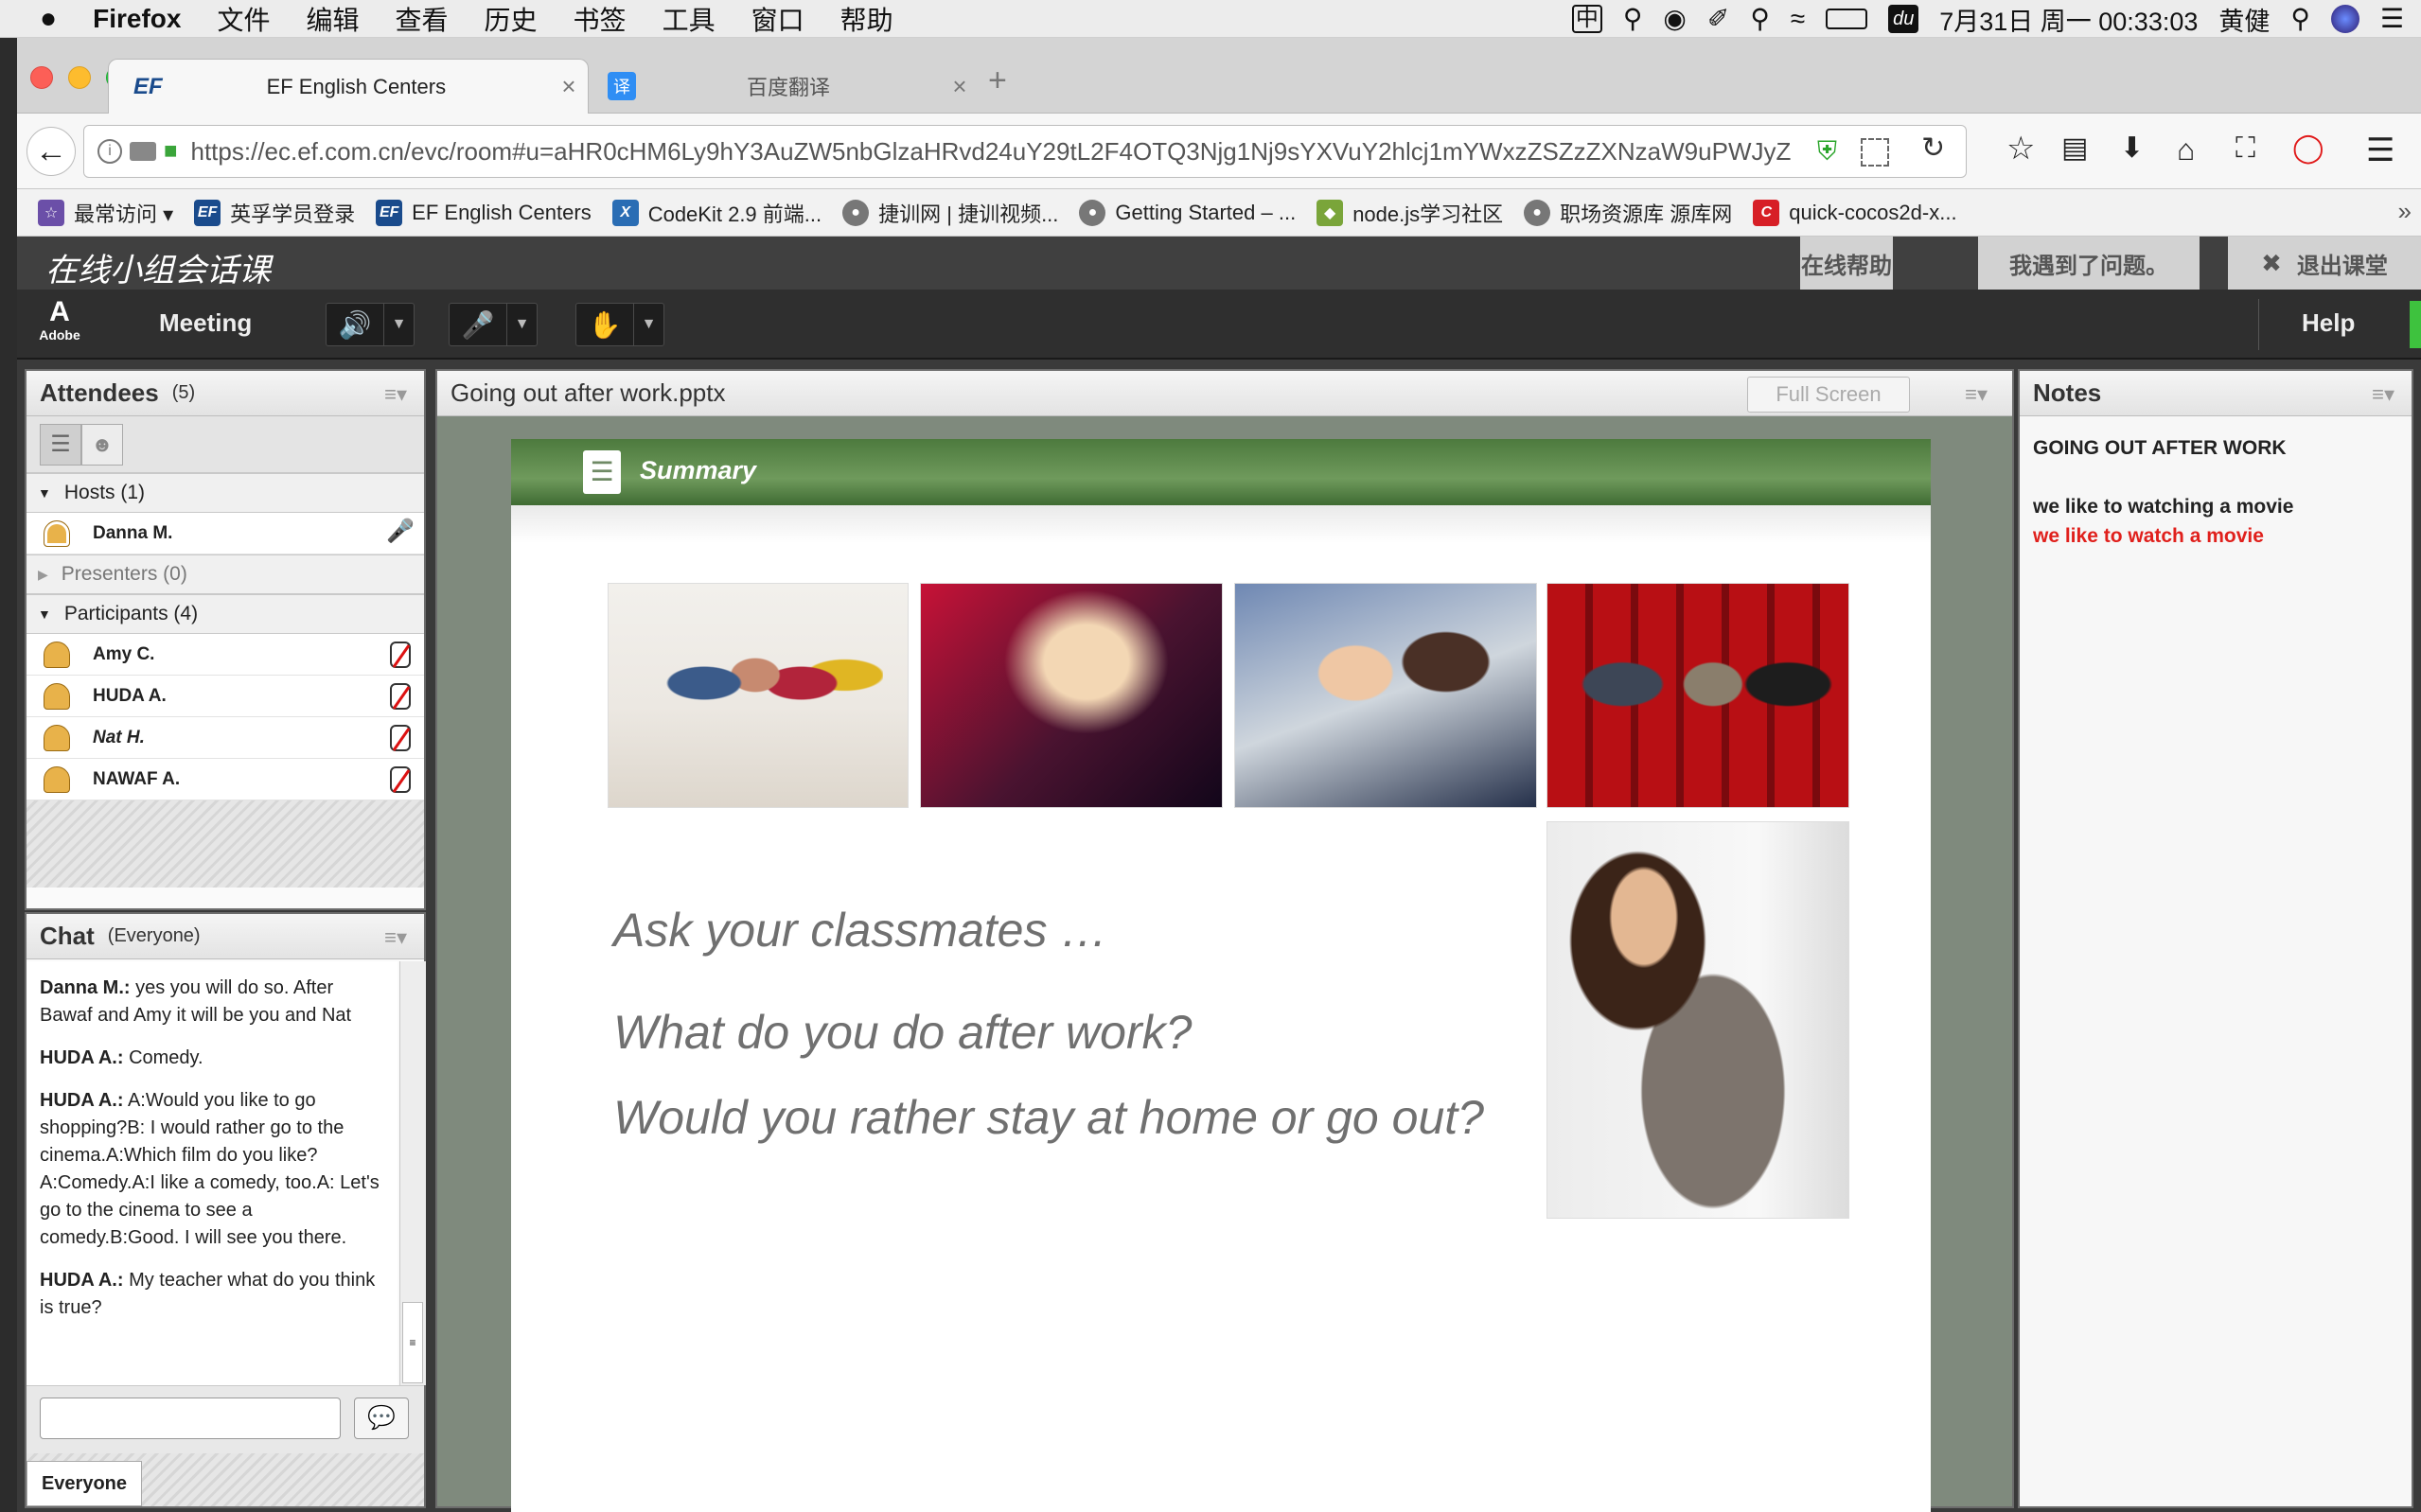  What do you see at coordinates (2324, 263) in the screenshot?
I see `exit-class-button: ✖ 退出课堂` at bounding box center [2324, 263].